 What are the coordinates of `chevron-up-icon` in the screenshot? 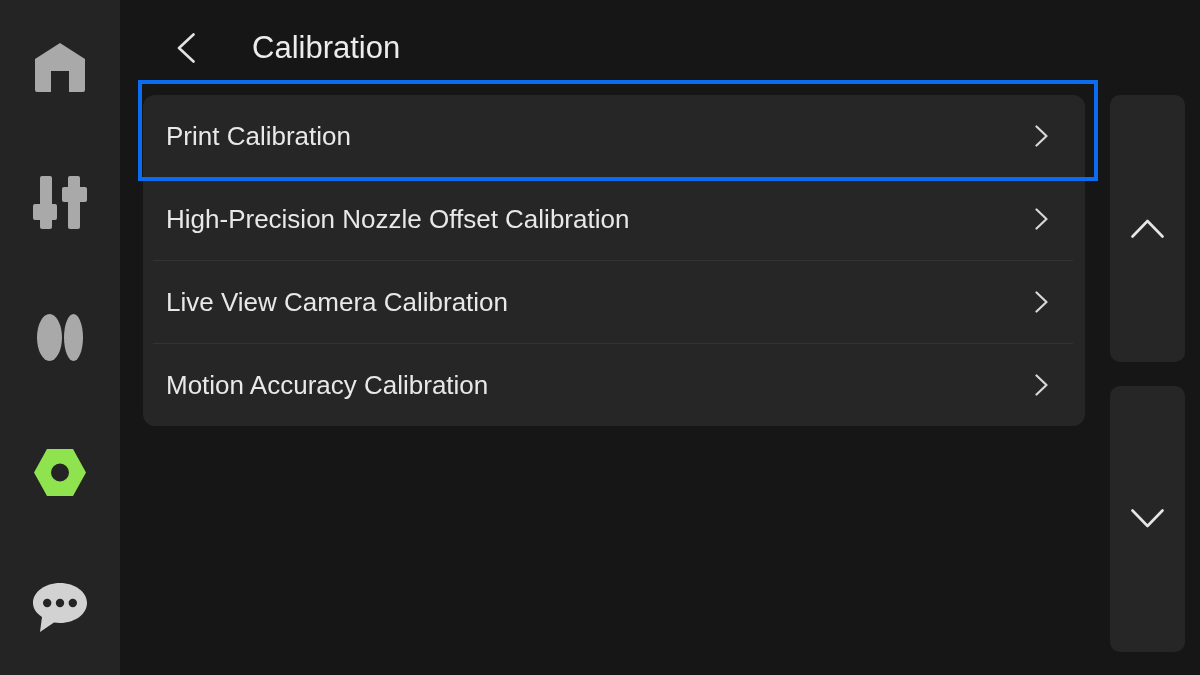 It's located at (1147, 228).